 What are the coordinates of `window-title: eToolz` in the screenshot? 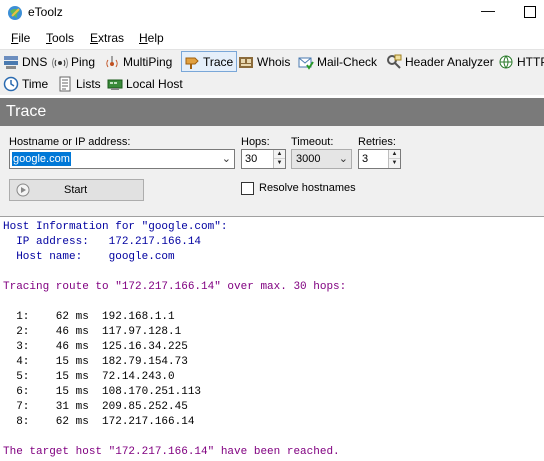 It's located at (45, 12).